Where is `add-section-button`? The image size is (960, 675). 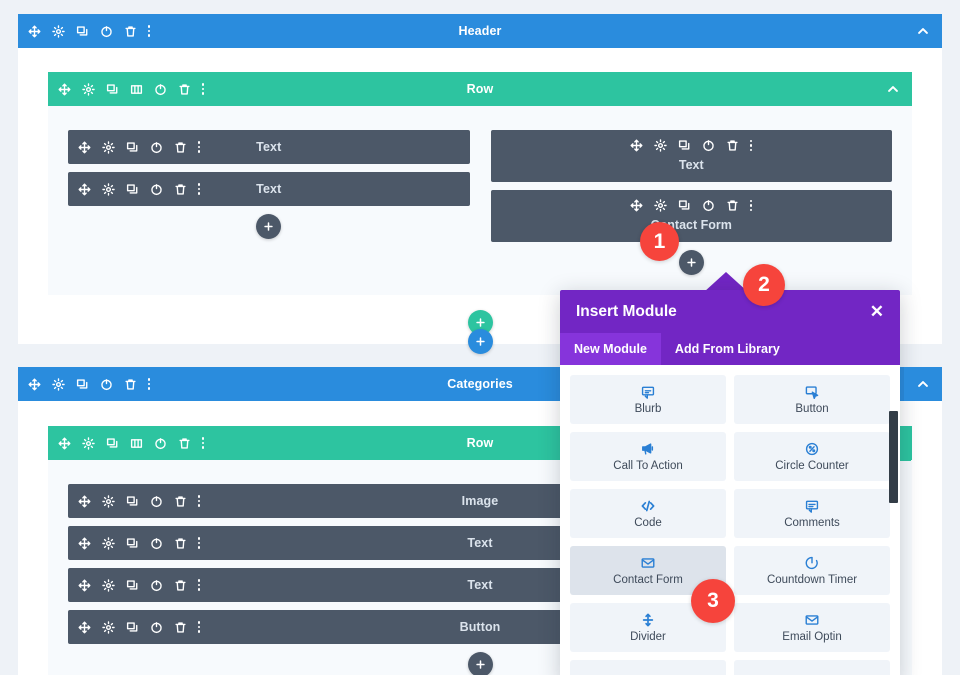
add-section-button is located at coordinates (480, 341).